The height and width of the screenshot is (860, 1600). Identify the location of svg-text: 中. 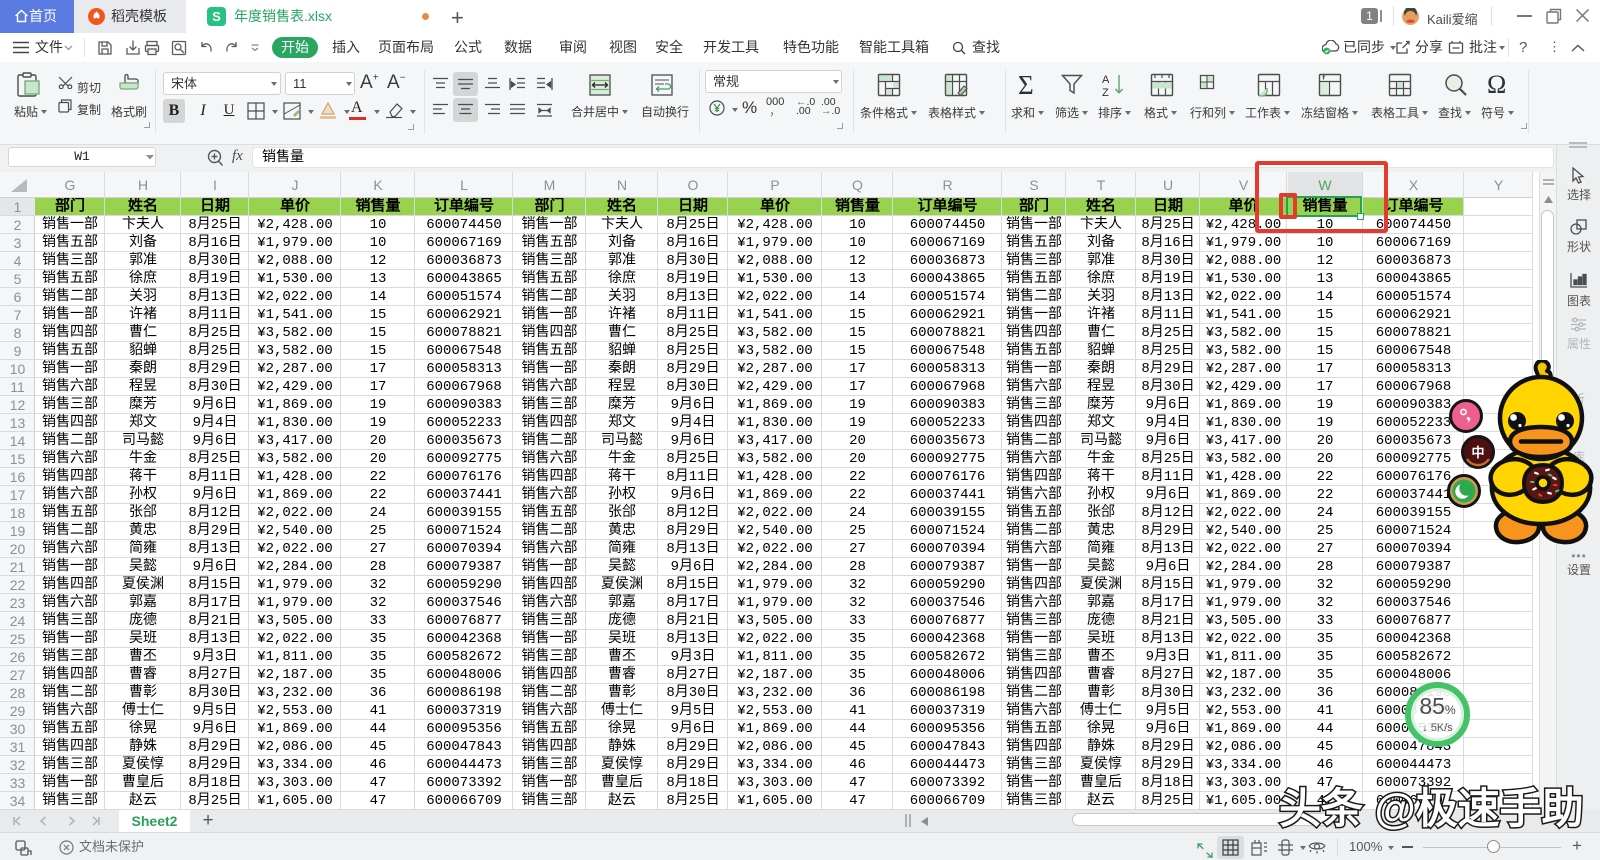
(1477, 452).